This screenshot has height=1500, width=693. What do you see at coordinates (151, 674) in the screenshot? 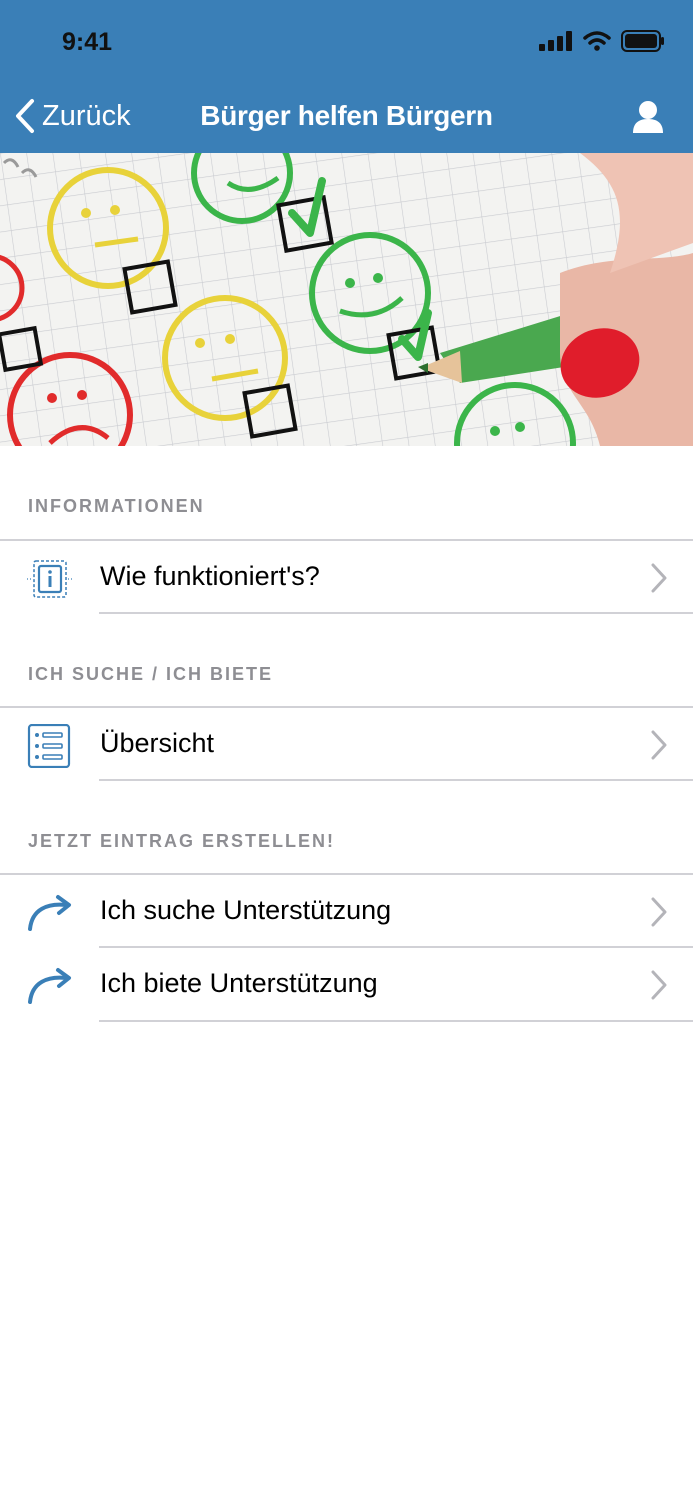
I see `section-header-ich-suche-ich-biete: ICH SUCHE / ICH BIETE` at bounding box center [151, 674].